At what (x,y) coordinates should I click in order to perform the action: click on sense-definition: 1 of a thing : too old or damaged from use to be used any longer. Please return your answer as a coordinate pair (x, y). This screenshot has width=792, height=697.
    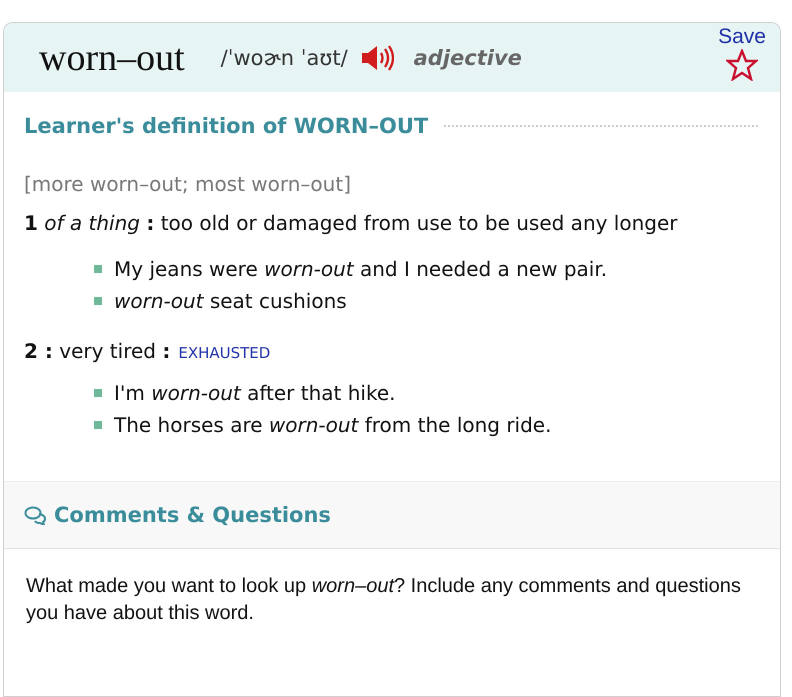
    Looking at the image, I should click on (351, 223).